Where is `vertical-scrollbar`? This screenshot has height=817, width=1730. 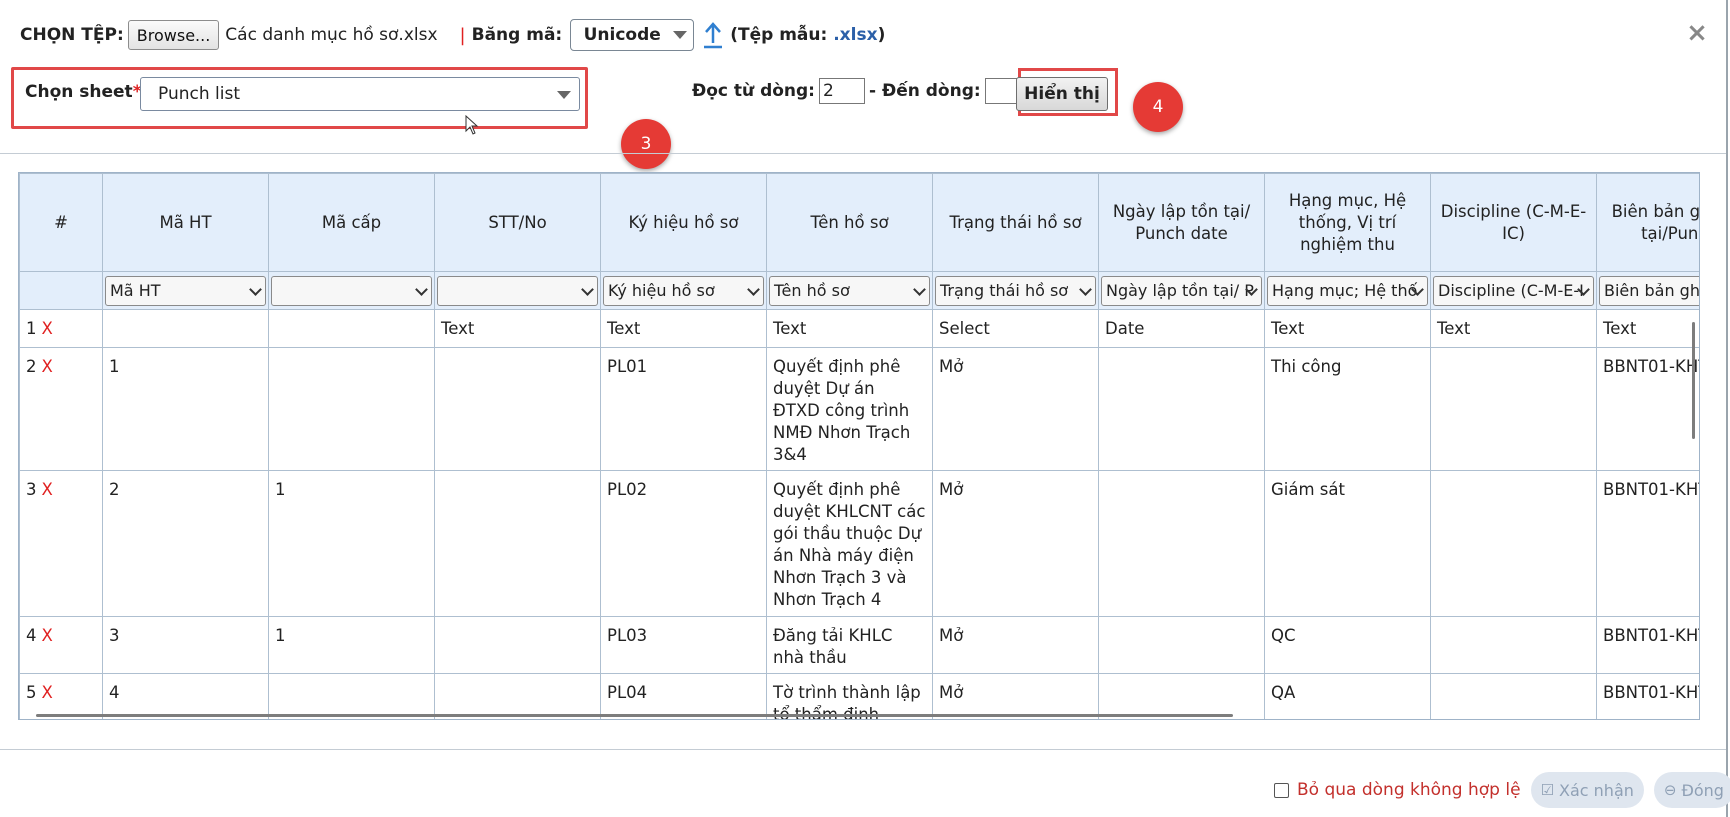
vertical-scrollbar is located at coordinates (1693, 380).